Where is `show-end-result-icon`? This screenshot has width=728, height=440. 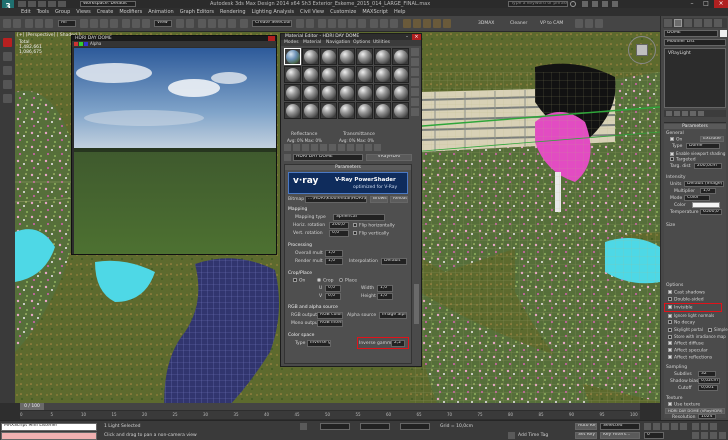
show-end-result-icon is located at coordinates (359, 147).